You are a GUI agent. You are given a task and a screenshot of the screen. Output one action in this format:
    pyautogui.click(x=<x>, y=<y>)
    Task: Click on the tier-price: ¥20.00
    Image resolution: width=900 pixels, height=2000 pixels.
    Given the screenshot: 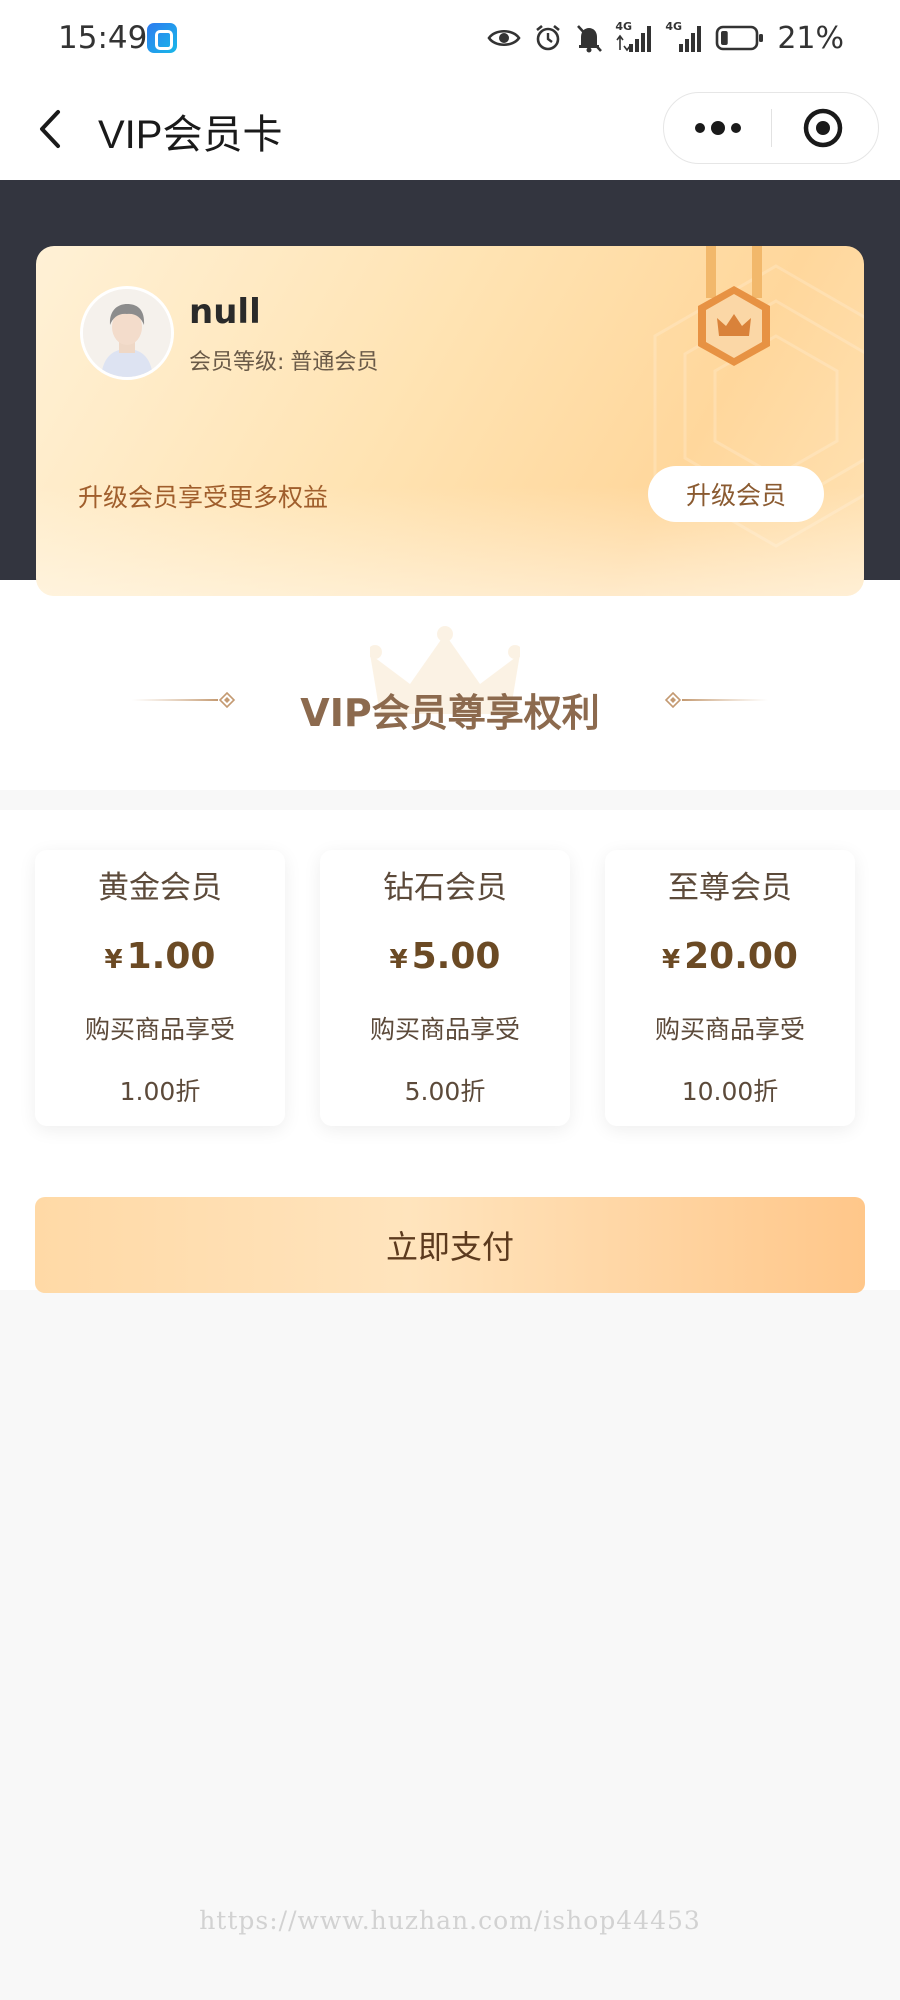 What is the action you would take?
    pyautogui.click(x=730, y=956)
    